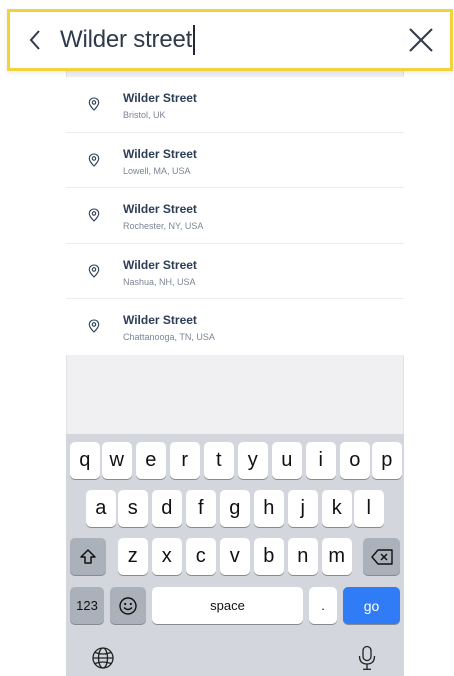 The width and height of the screenshot is (454, 676). Describe the element at coordinates (287, 460) in the screenshot. I see `key-u: u` at that location.